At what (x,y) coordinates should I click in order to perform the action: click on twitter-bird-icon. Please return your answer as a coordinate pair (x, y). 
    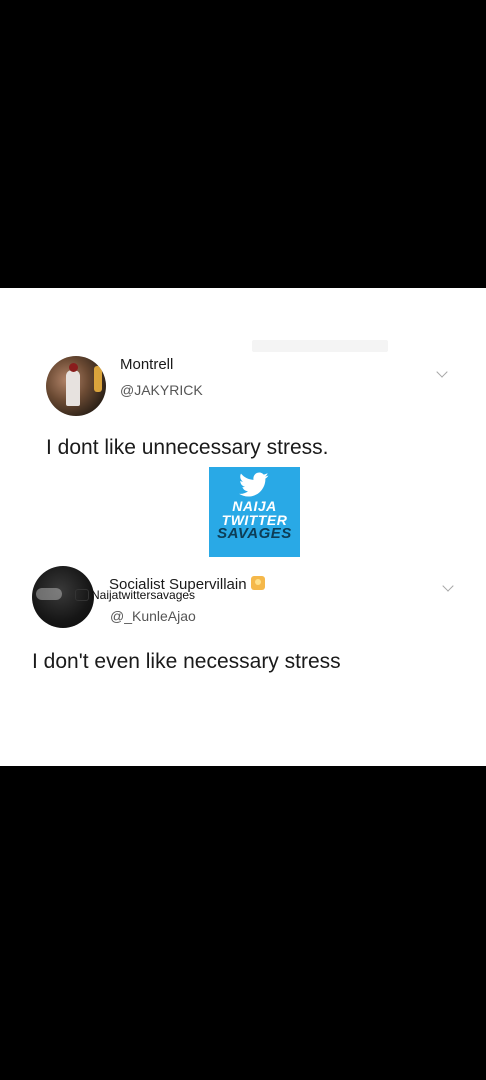
    Looking at the image, I should click on (254, 484).